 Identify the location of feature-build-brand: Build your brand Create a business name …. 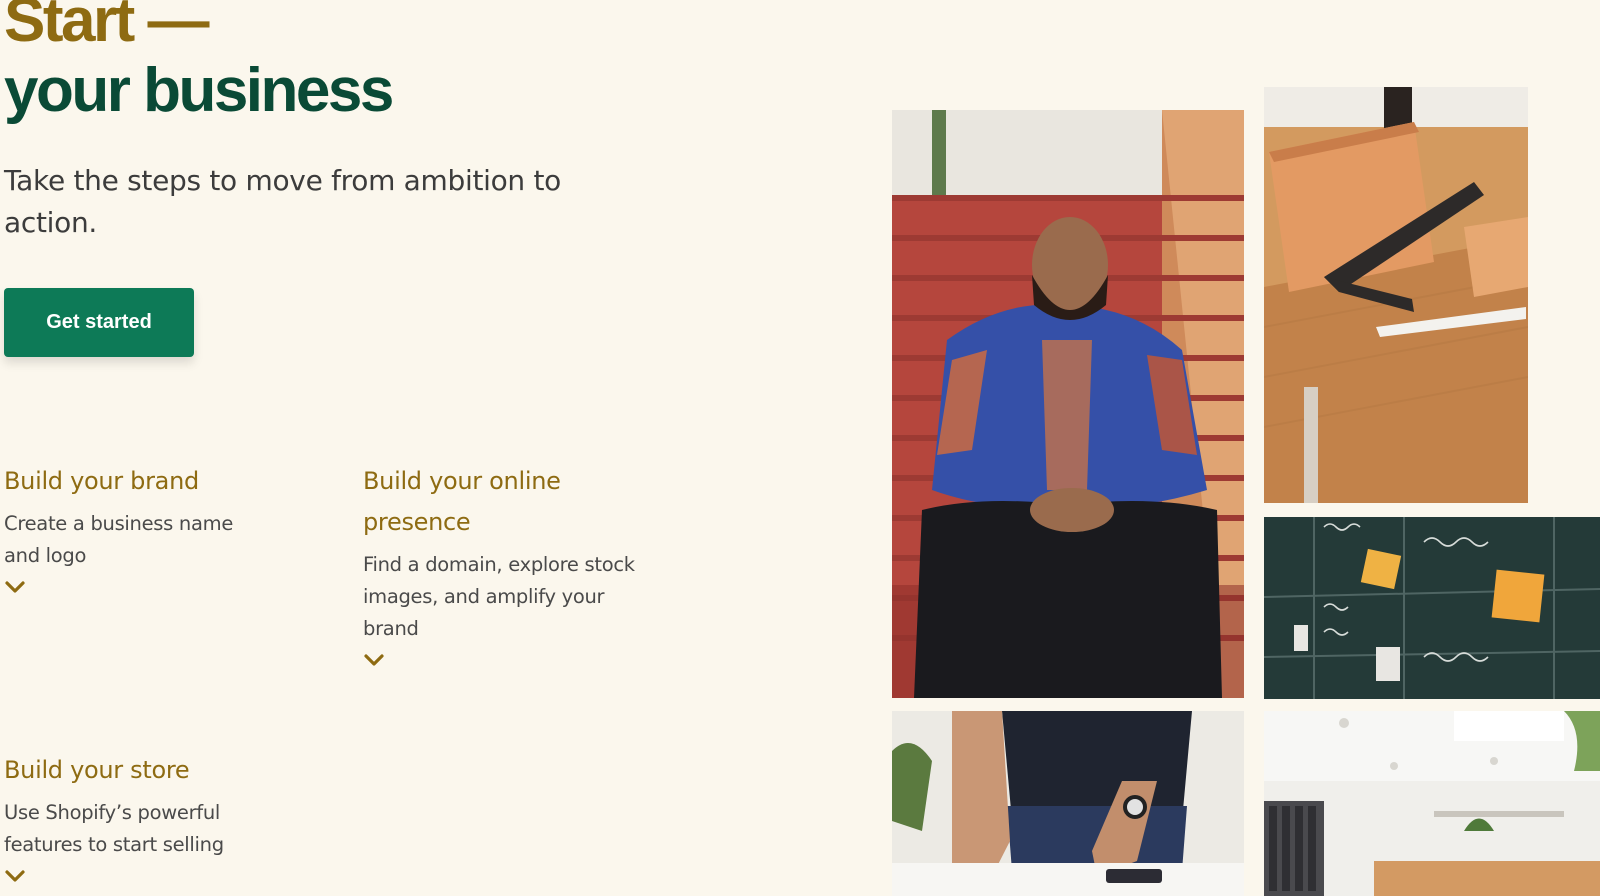
(134, 528).